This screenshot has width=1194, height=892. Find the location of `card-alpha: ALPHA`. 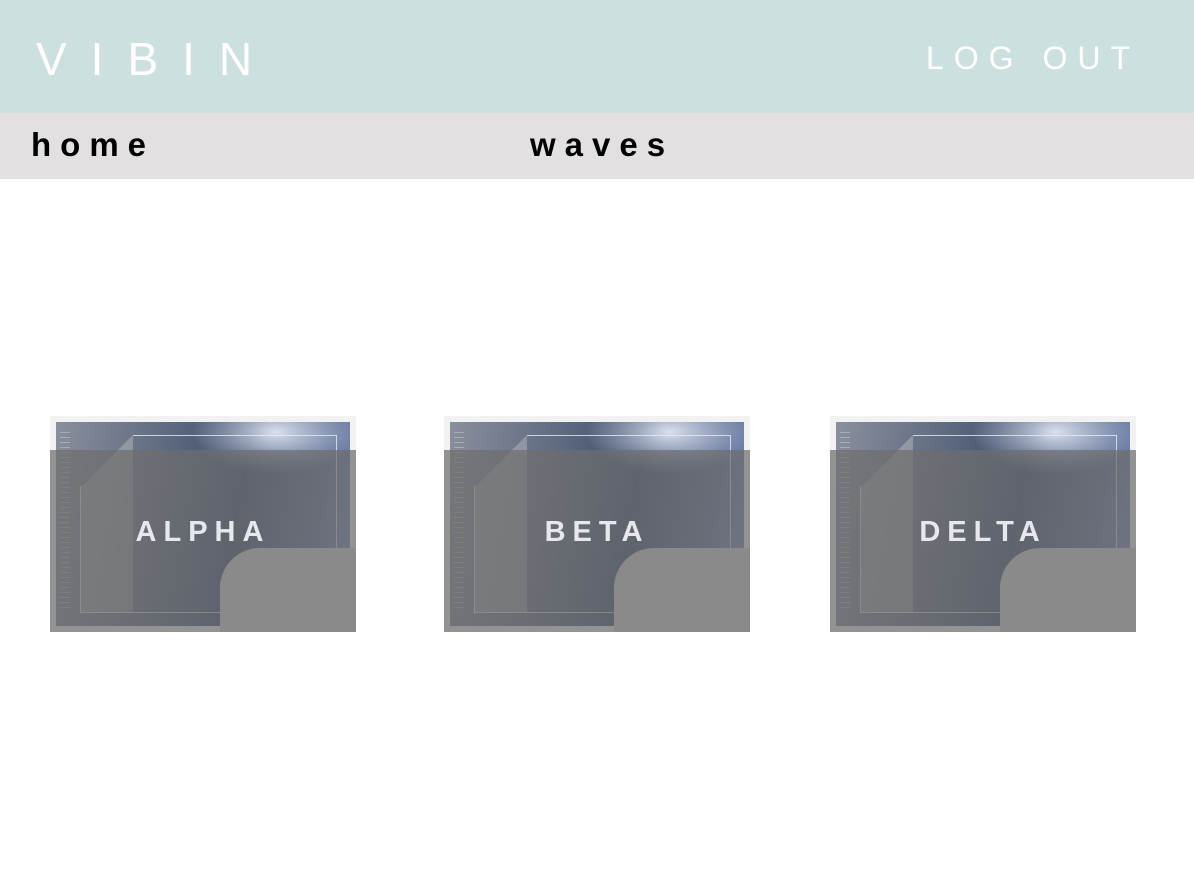

card-alpha: ALPHA is located at coordinates (203, 524).